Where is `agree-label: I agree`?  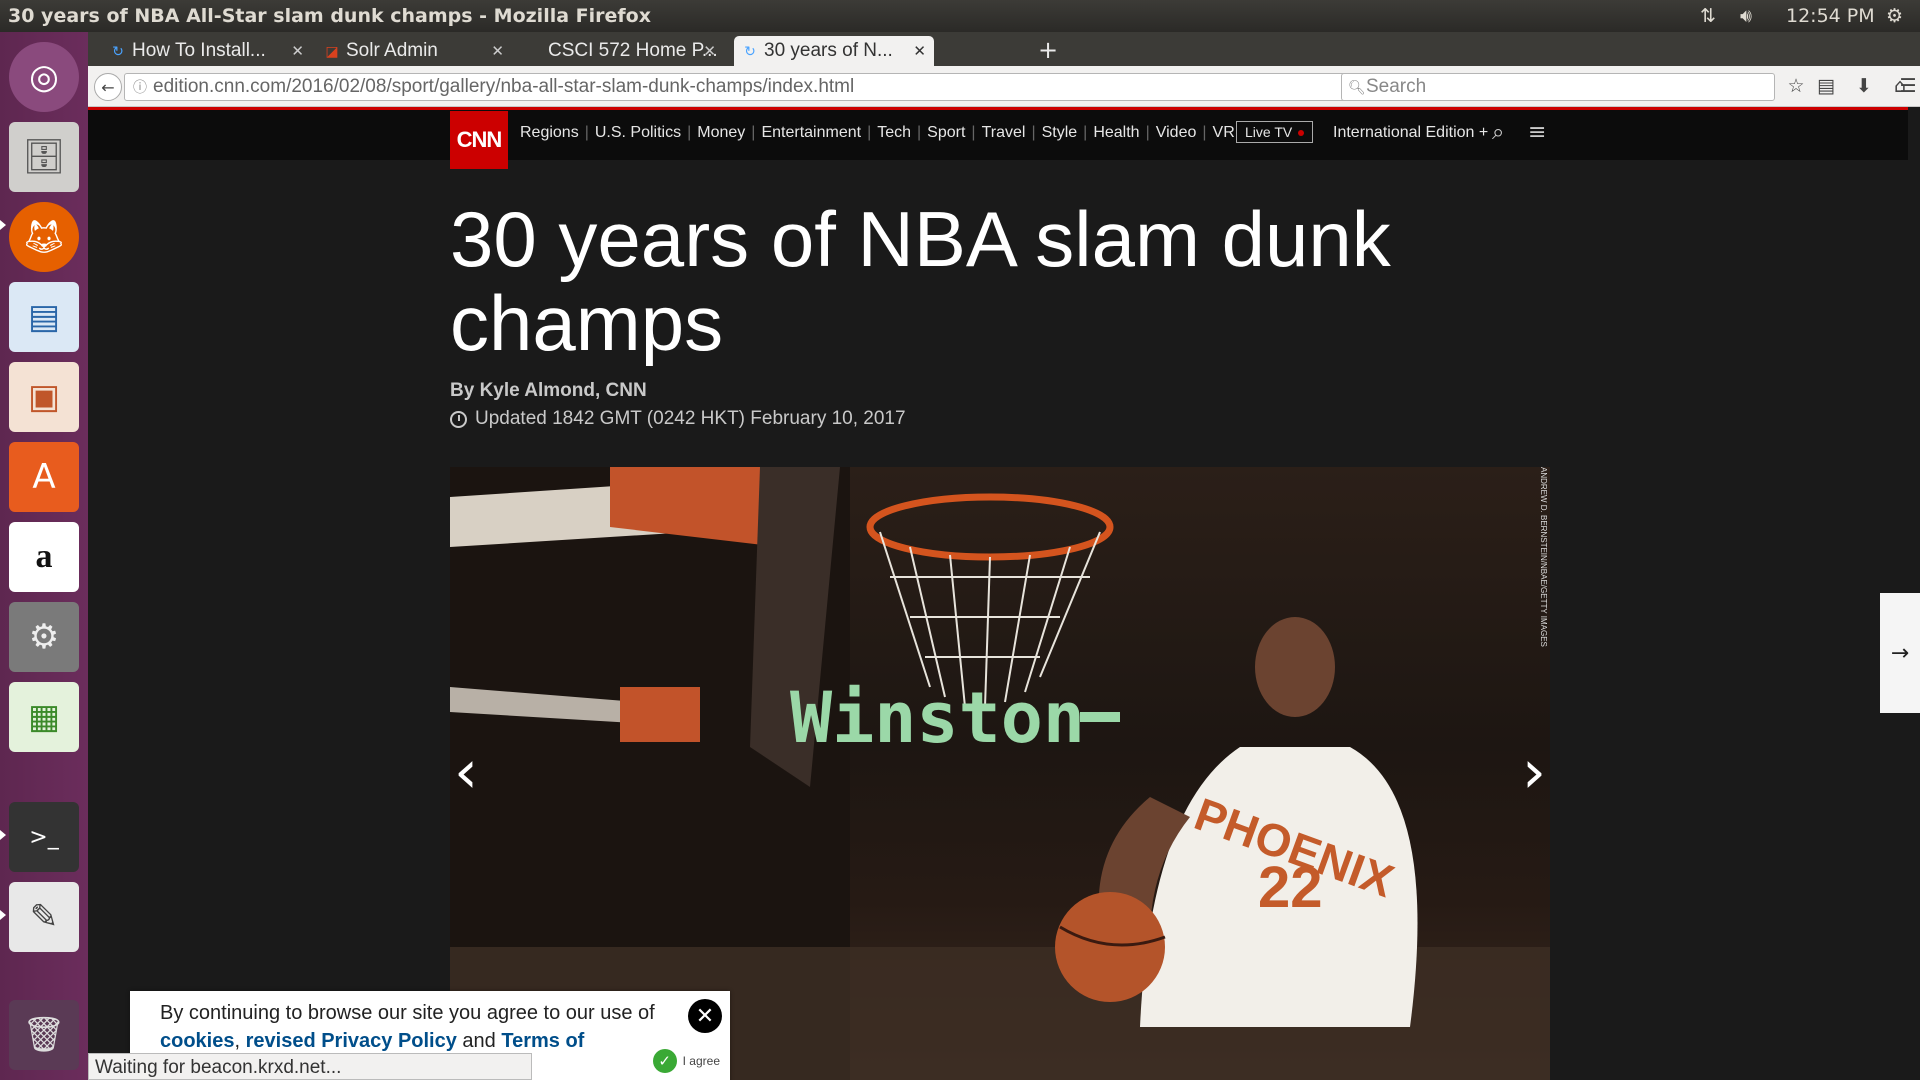 agree-label: I agree is located at coordinates (701, 1061).